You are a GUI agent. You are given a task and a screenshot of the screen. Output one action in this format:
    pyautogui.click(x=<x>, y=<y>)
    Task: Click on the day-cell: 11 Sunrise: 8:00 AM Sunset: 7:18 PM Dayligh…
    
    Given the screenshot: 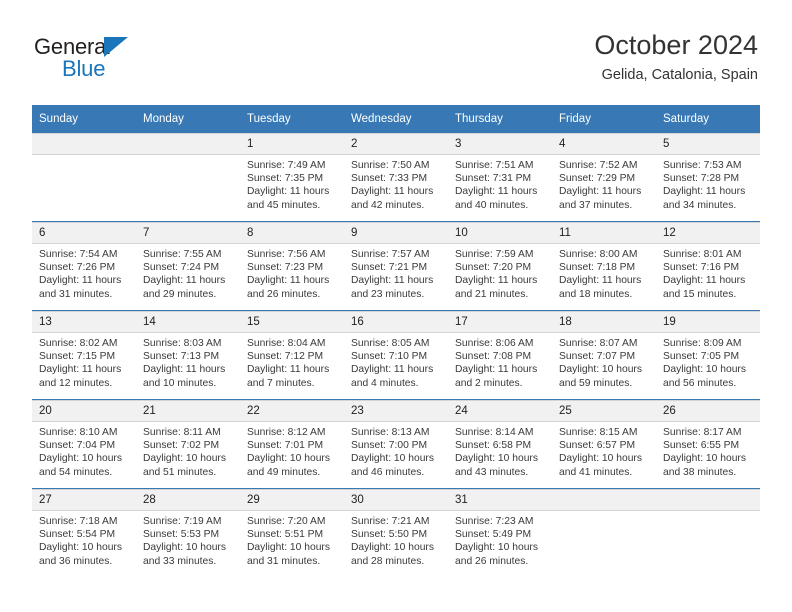 What is the action you would take?
    pyautogui.click(x=604, y=266)
    